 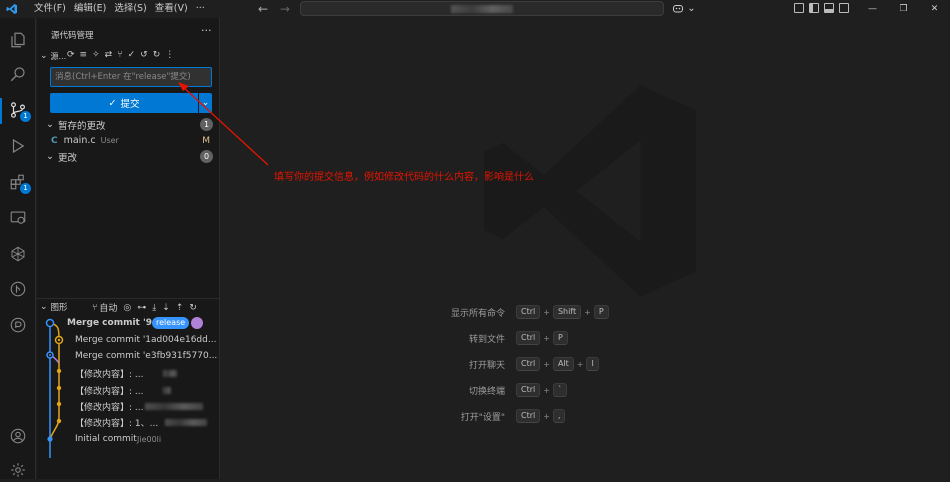 I want to click on command-center, so click(x=482, y=8).